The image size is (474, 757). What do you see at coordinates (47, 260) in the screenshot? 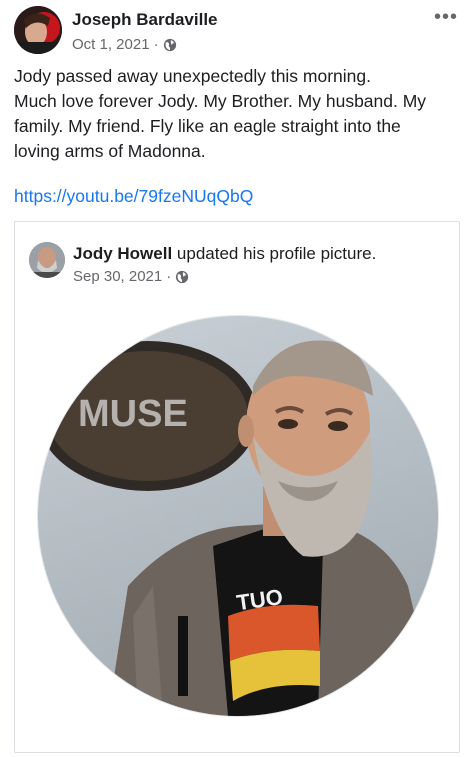
I see `shared-avatar` at bounding box center [47, 260].